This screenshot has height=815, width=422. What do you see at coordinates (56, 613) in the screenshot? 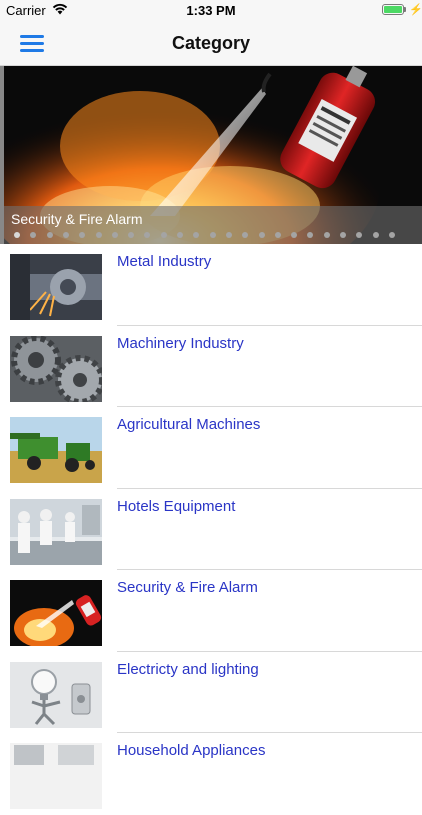
I see `fire-extinguisher-thumbnail` at bounding box center [56, 613].